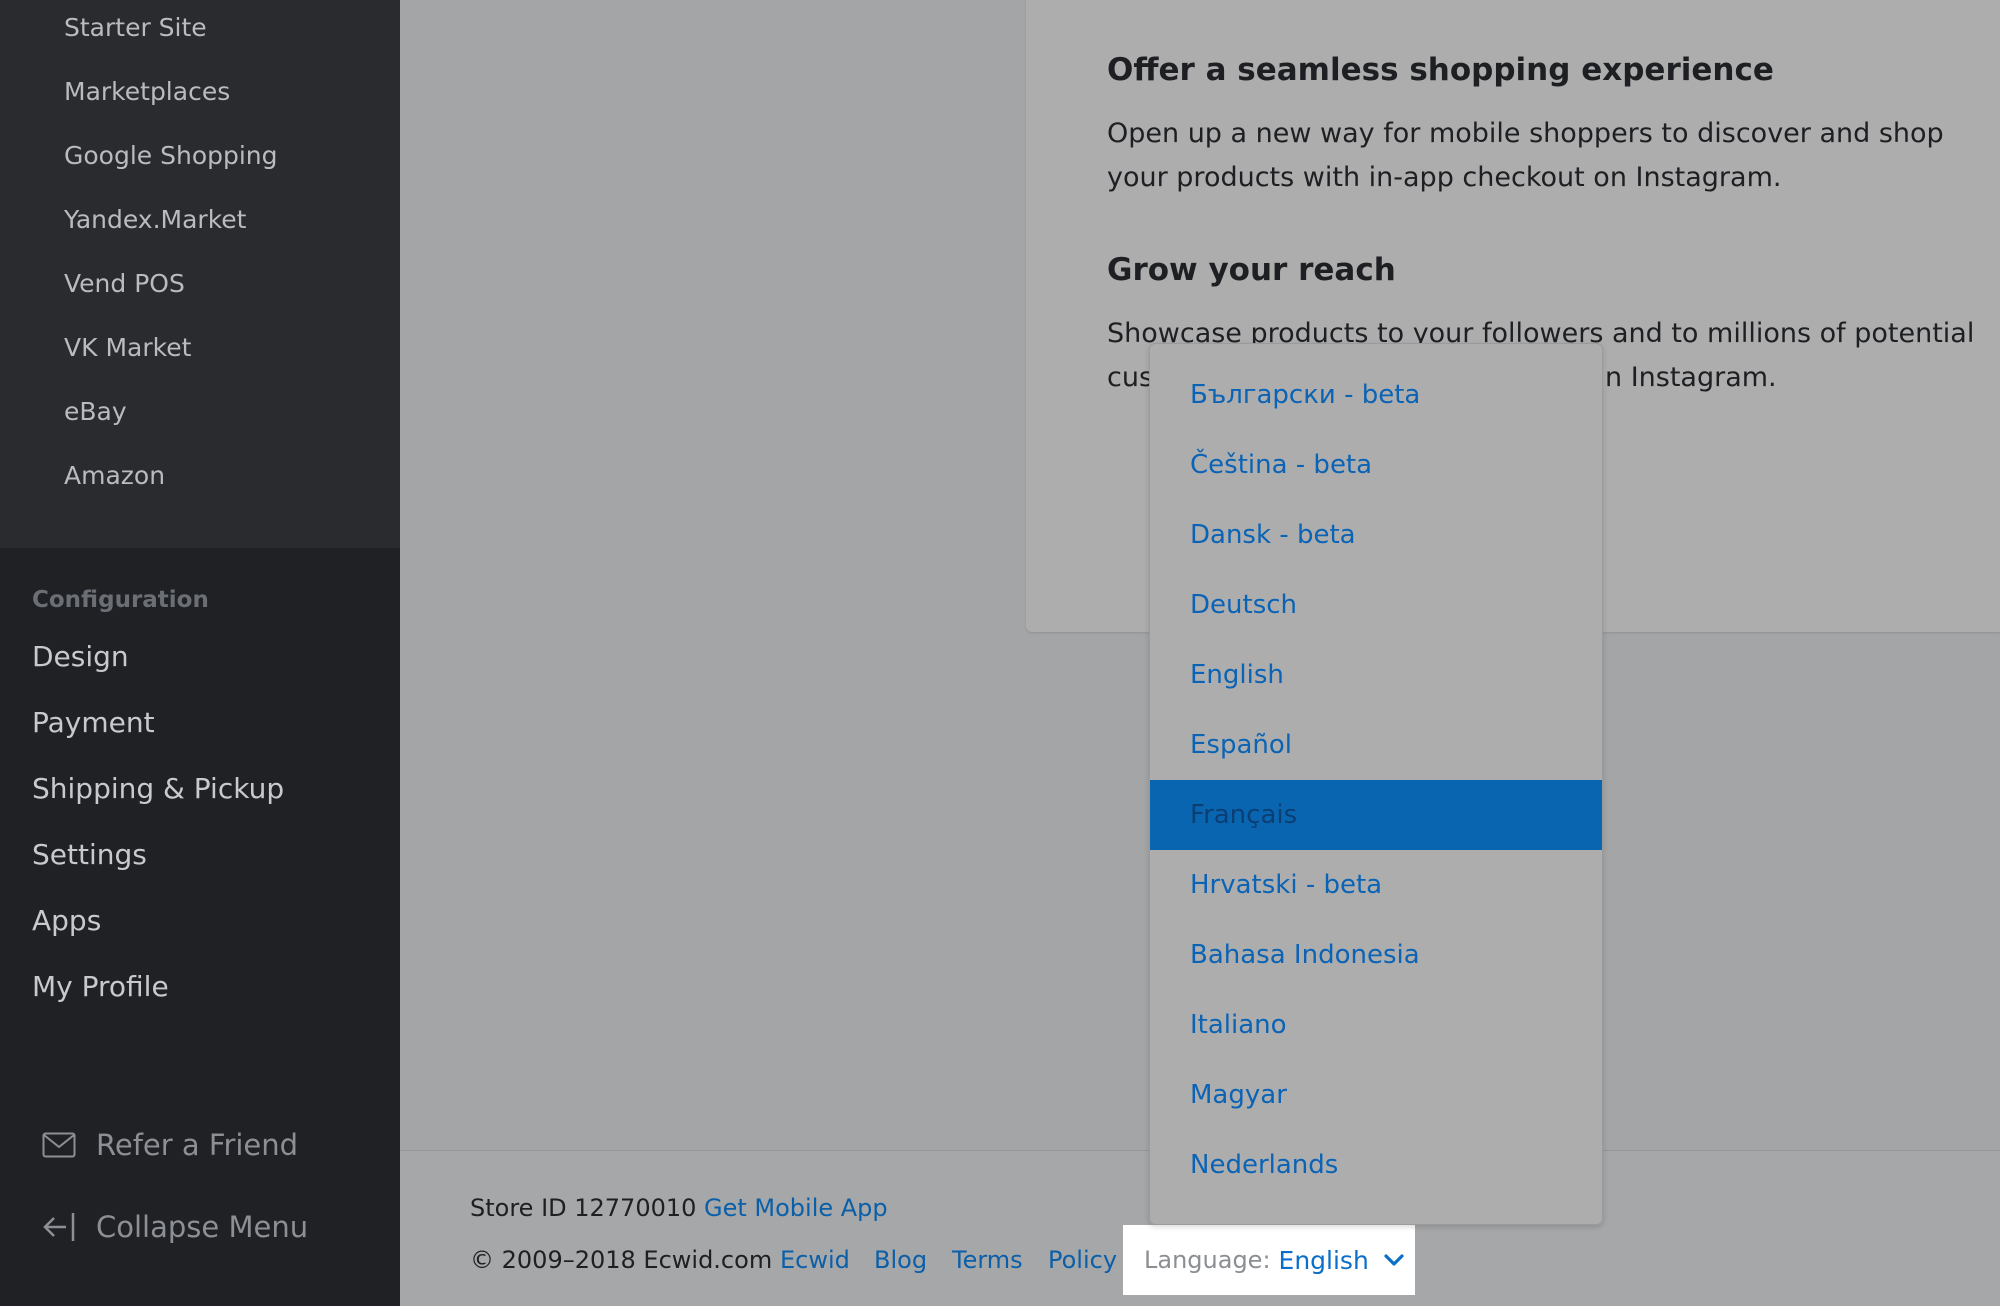  Describe the element at coordinates (621, 1260) in the screenshot. I see `copyright: © 2009–2018 Ecwid.com` at that location.